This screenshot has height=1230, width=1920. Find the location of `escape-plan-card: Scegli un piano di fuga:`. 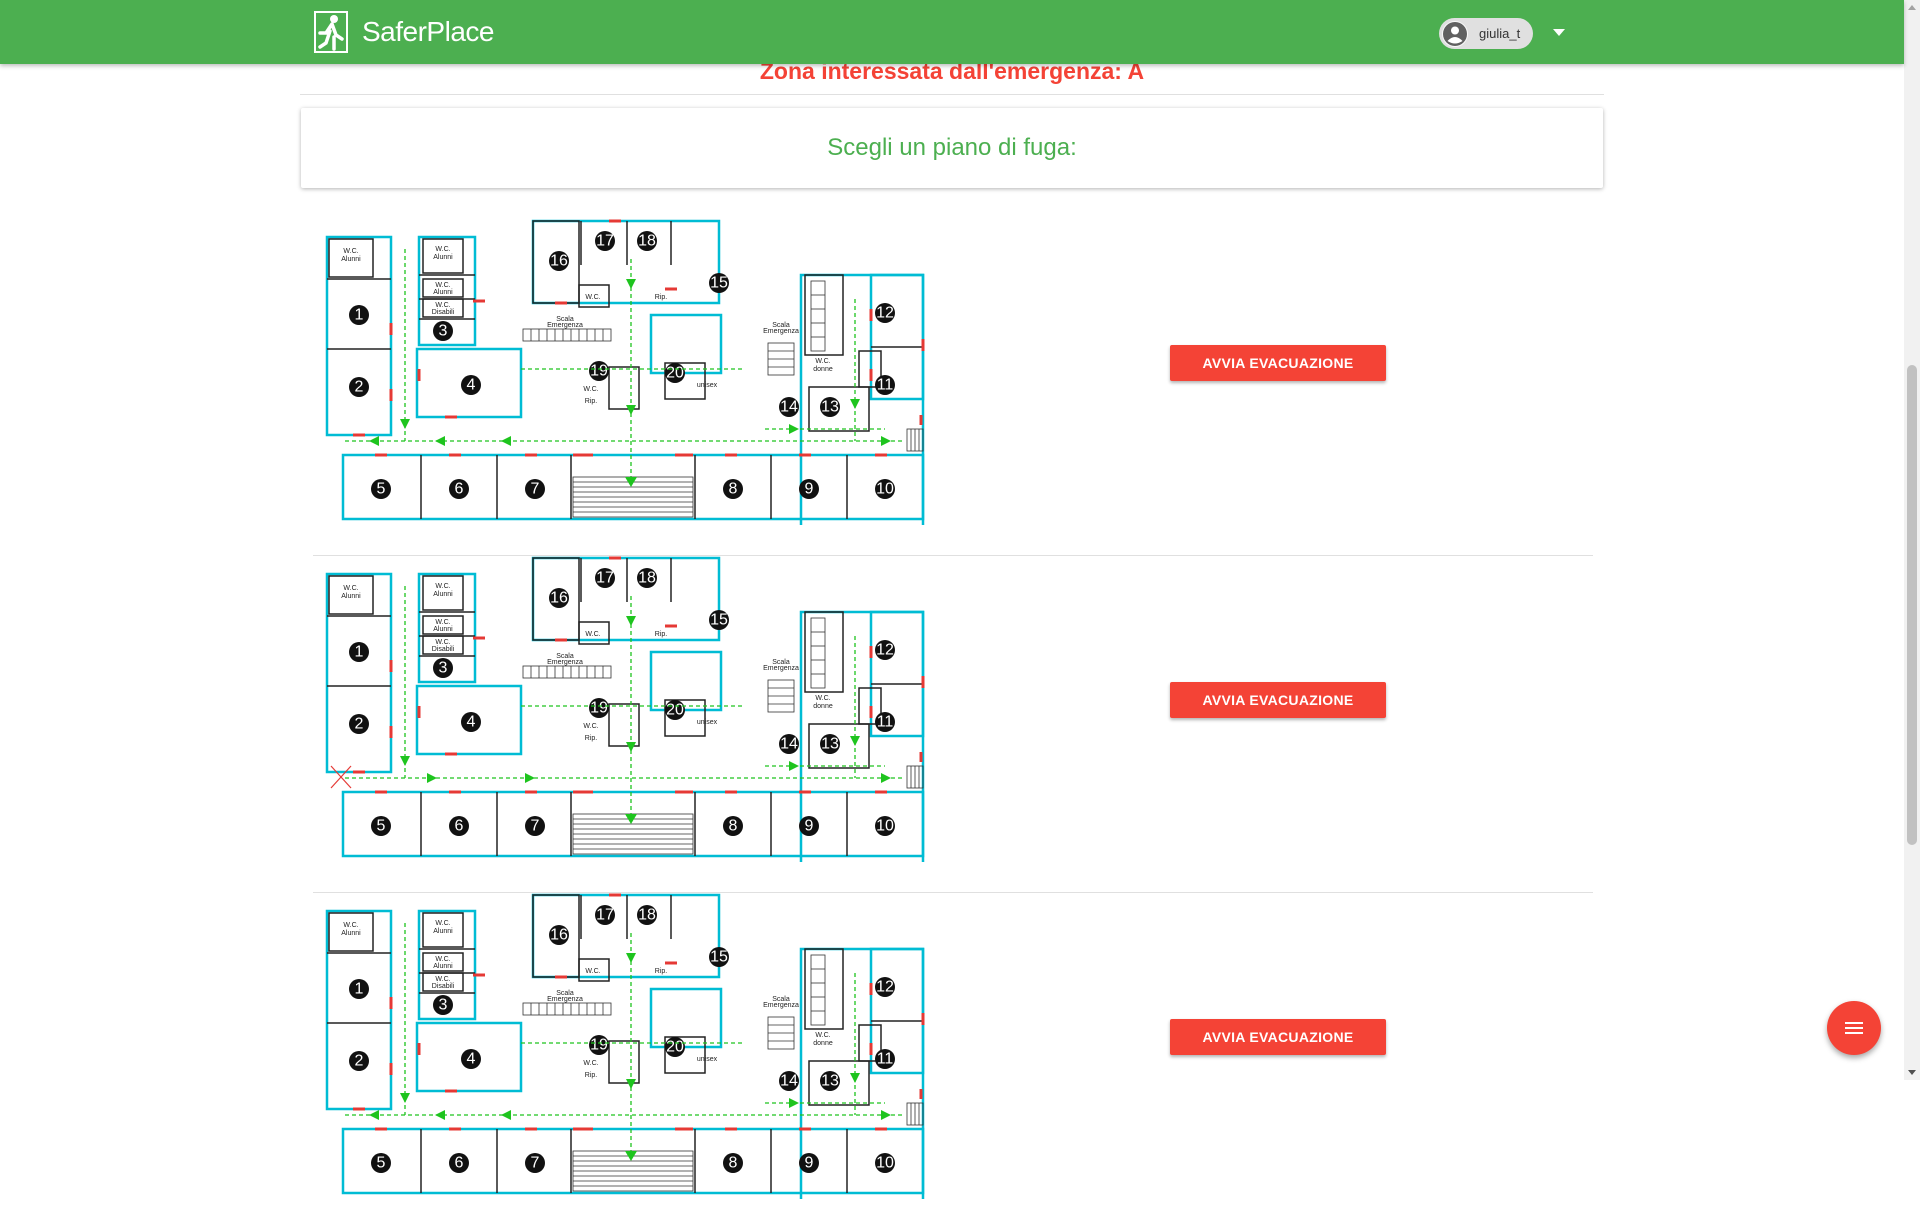

escape-plan-card: Scegli un piano di fuga: is located at coordinates (952, 148).